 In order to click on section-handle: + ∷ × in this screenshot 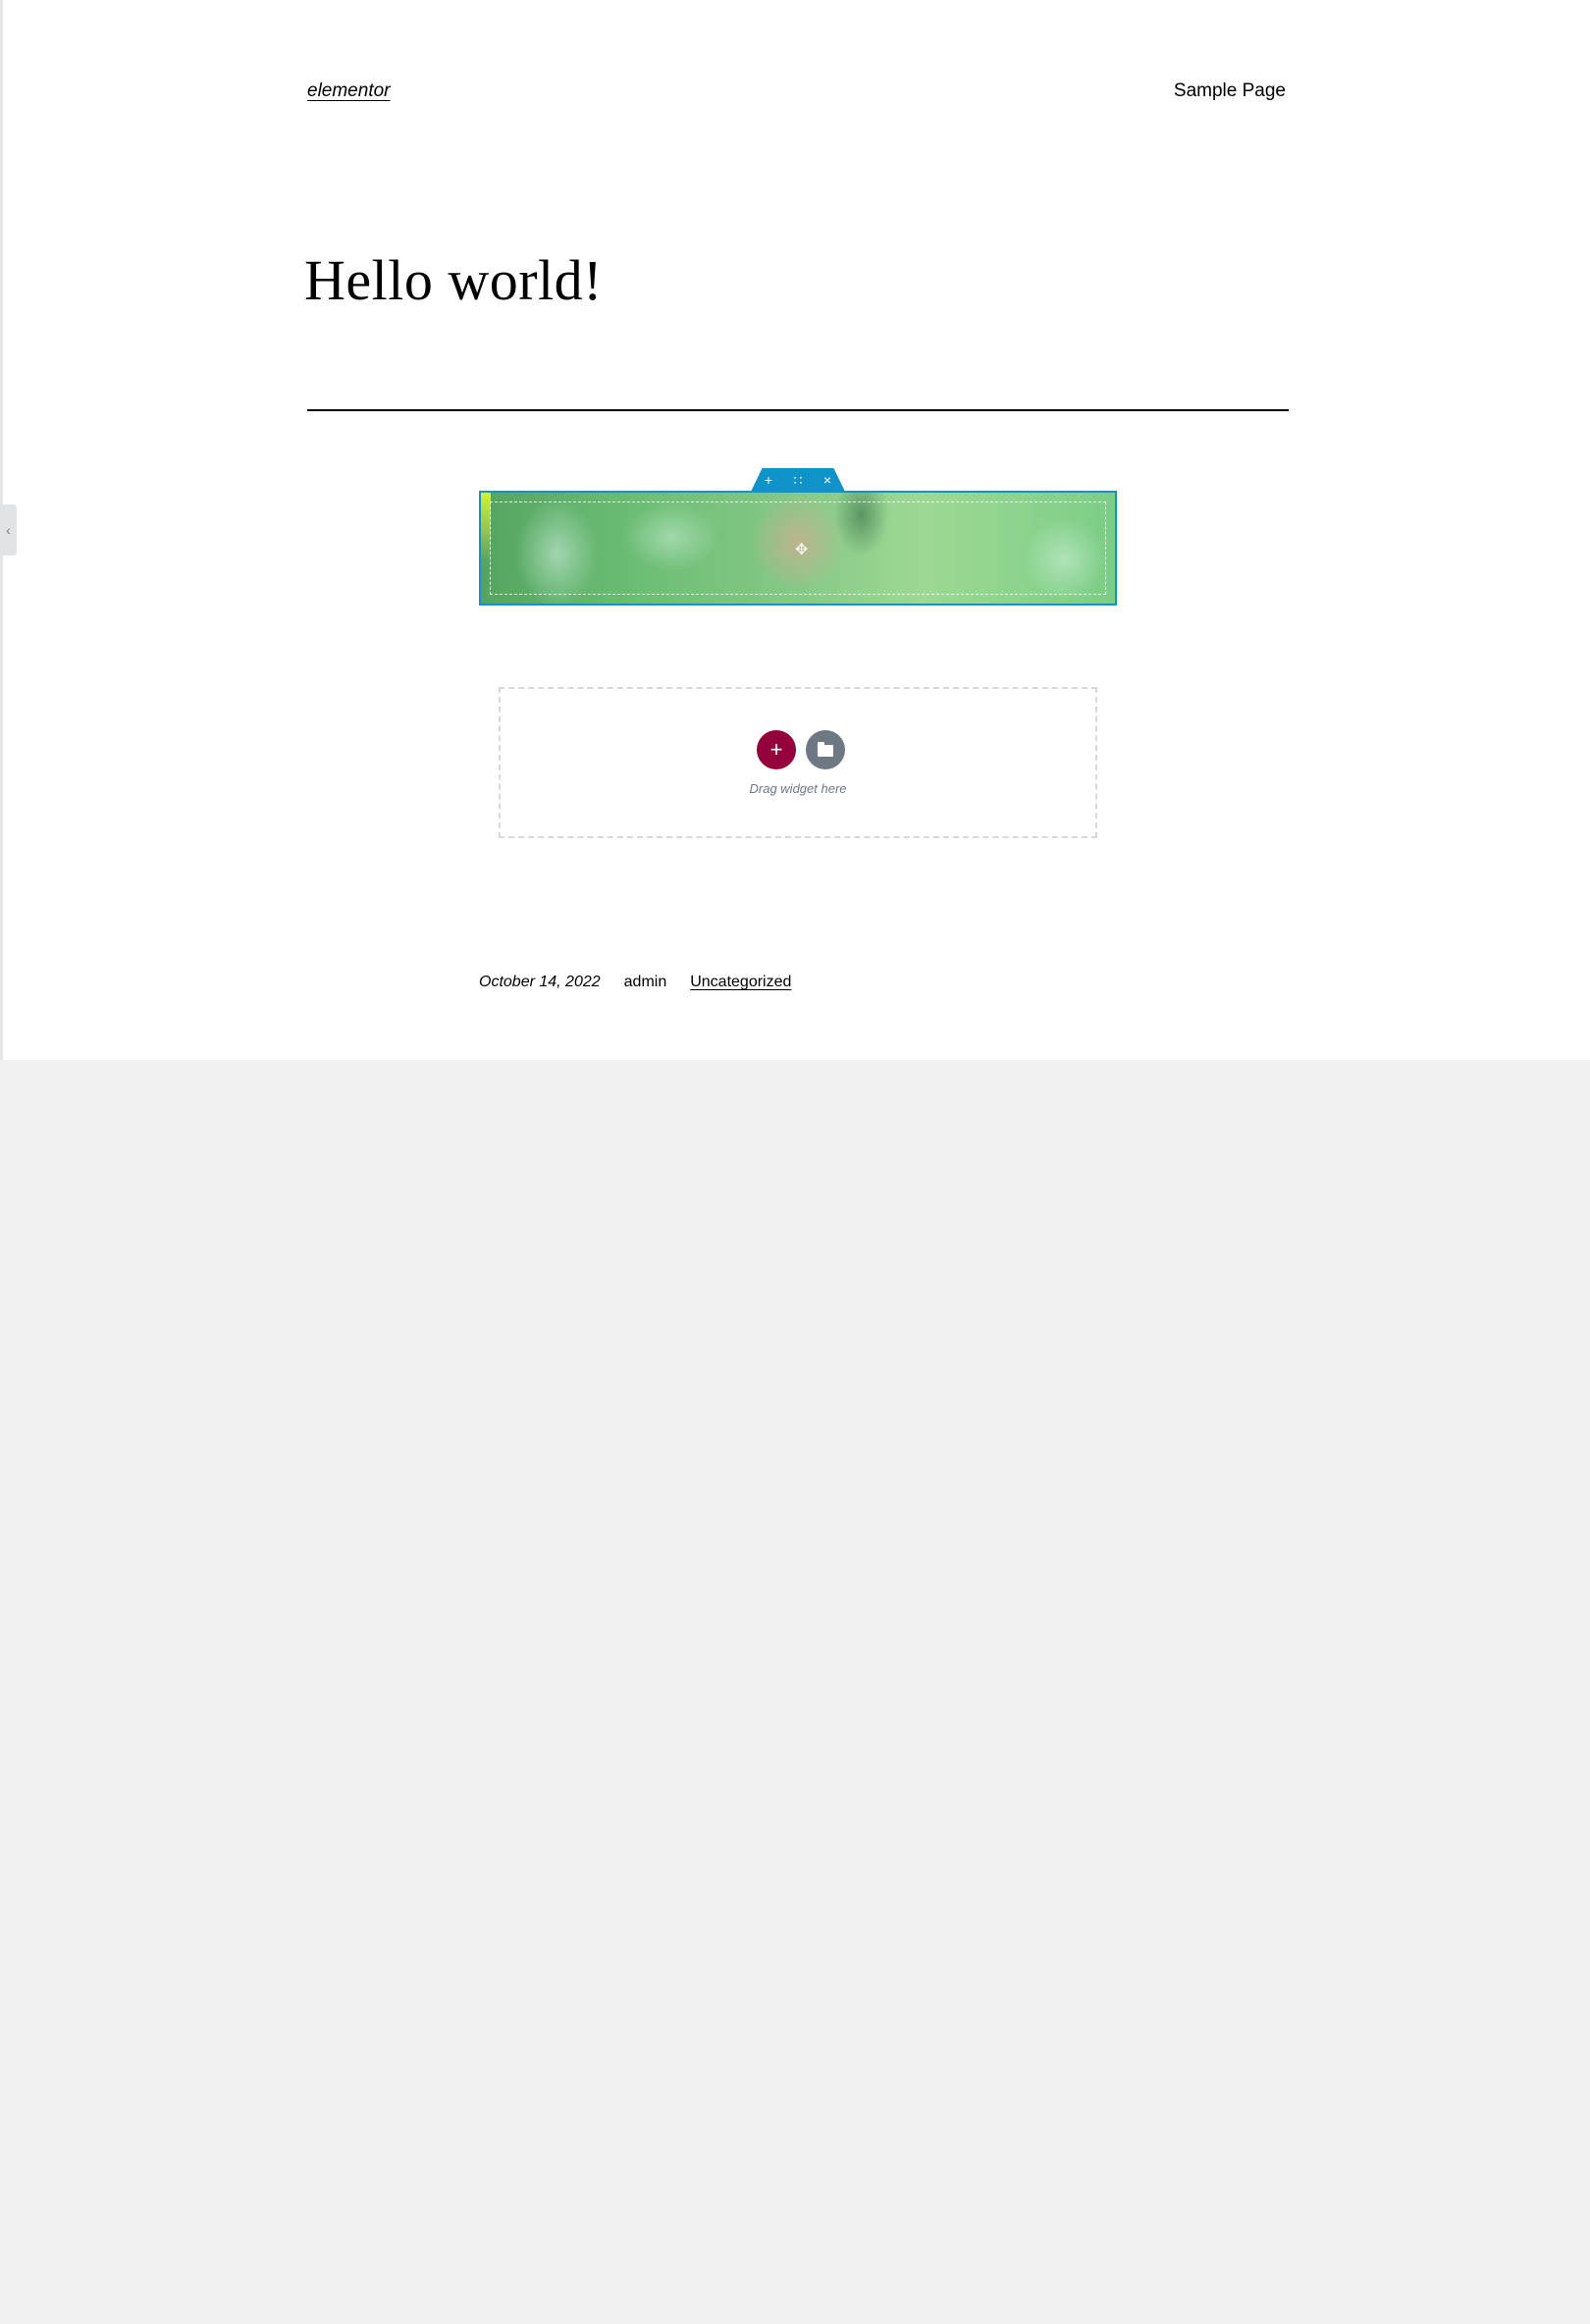, I will do `click(798, 480)`.